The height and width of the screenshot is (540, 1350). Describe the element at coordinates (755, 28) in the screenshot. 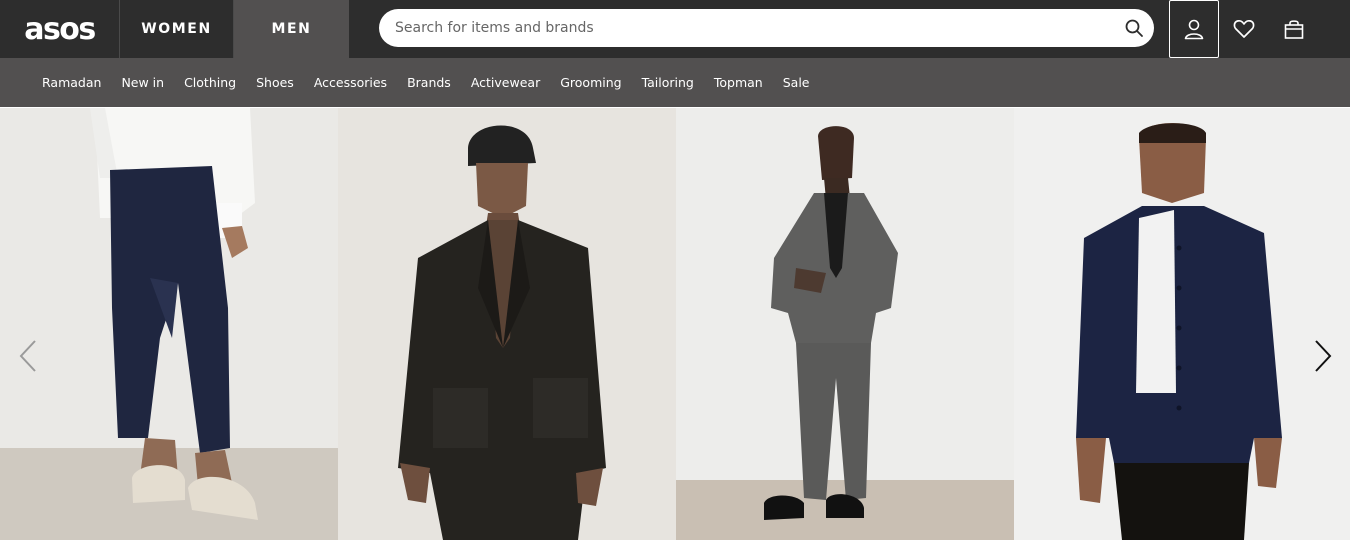

I see `search-input` at that location.